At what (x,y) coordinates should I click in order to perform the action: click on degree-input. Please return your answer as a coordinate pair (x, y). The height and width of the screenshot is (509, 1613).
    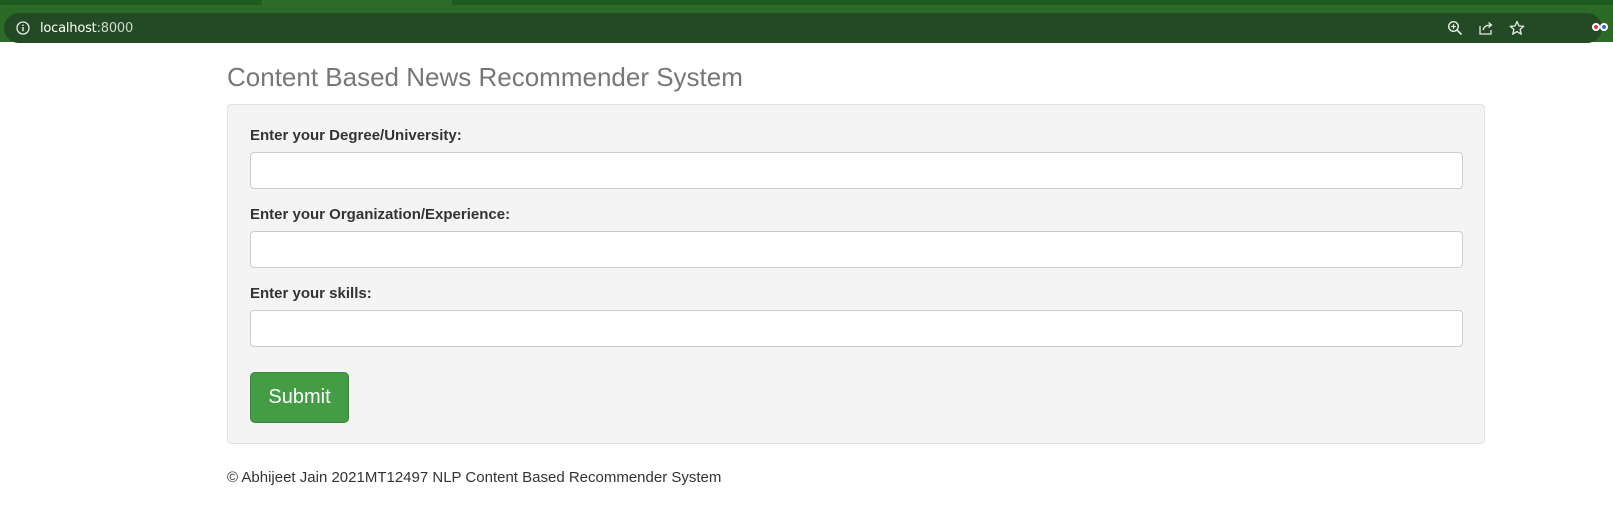
    Looking at the image, I should click on (856, 170).